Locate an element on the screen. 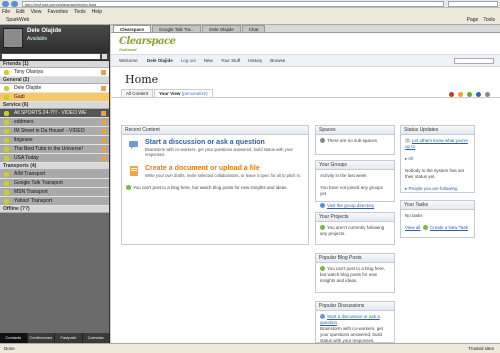 The width and height of the screenshot is (500, 353). tab-clearspace: Clearspace is located at coordinates (132, 28).